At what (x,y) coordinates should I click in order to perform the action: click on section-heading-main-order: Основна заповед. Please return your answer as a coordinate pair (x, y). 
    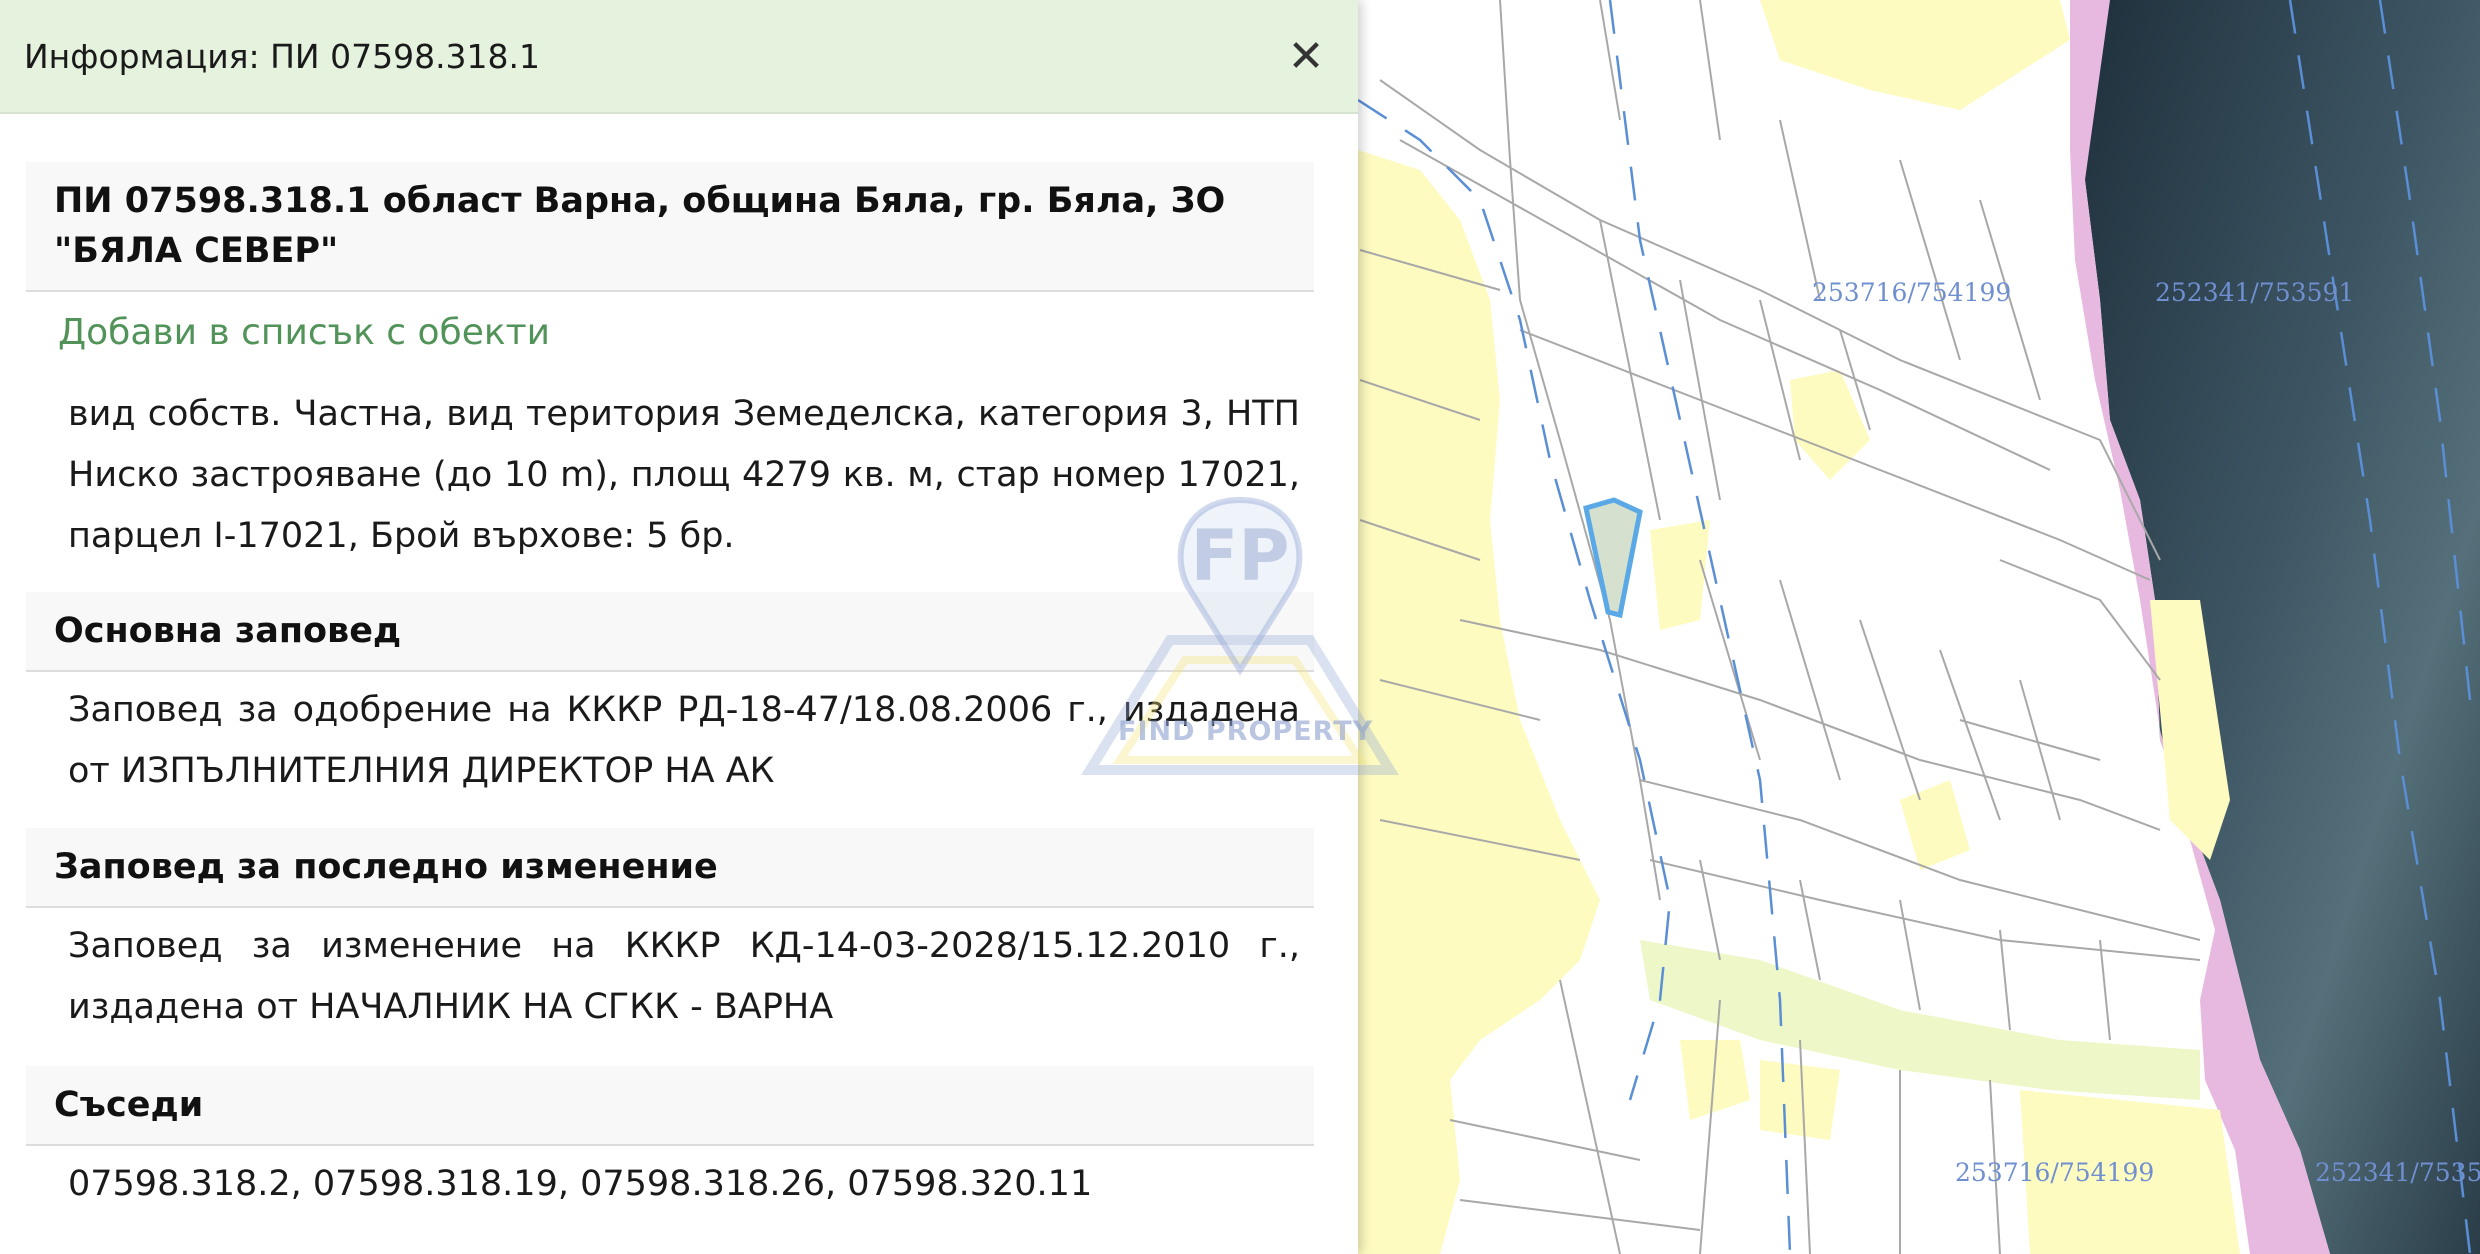
    Looking at the image, I should click on (670, 632).